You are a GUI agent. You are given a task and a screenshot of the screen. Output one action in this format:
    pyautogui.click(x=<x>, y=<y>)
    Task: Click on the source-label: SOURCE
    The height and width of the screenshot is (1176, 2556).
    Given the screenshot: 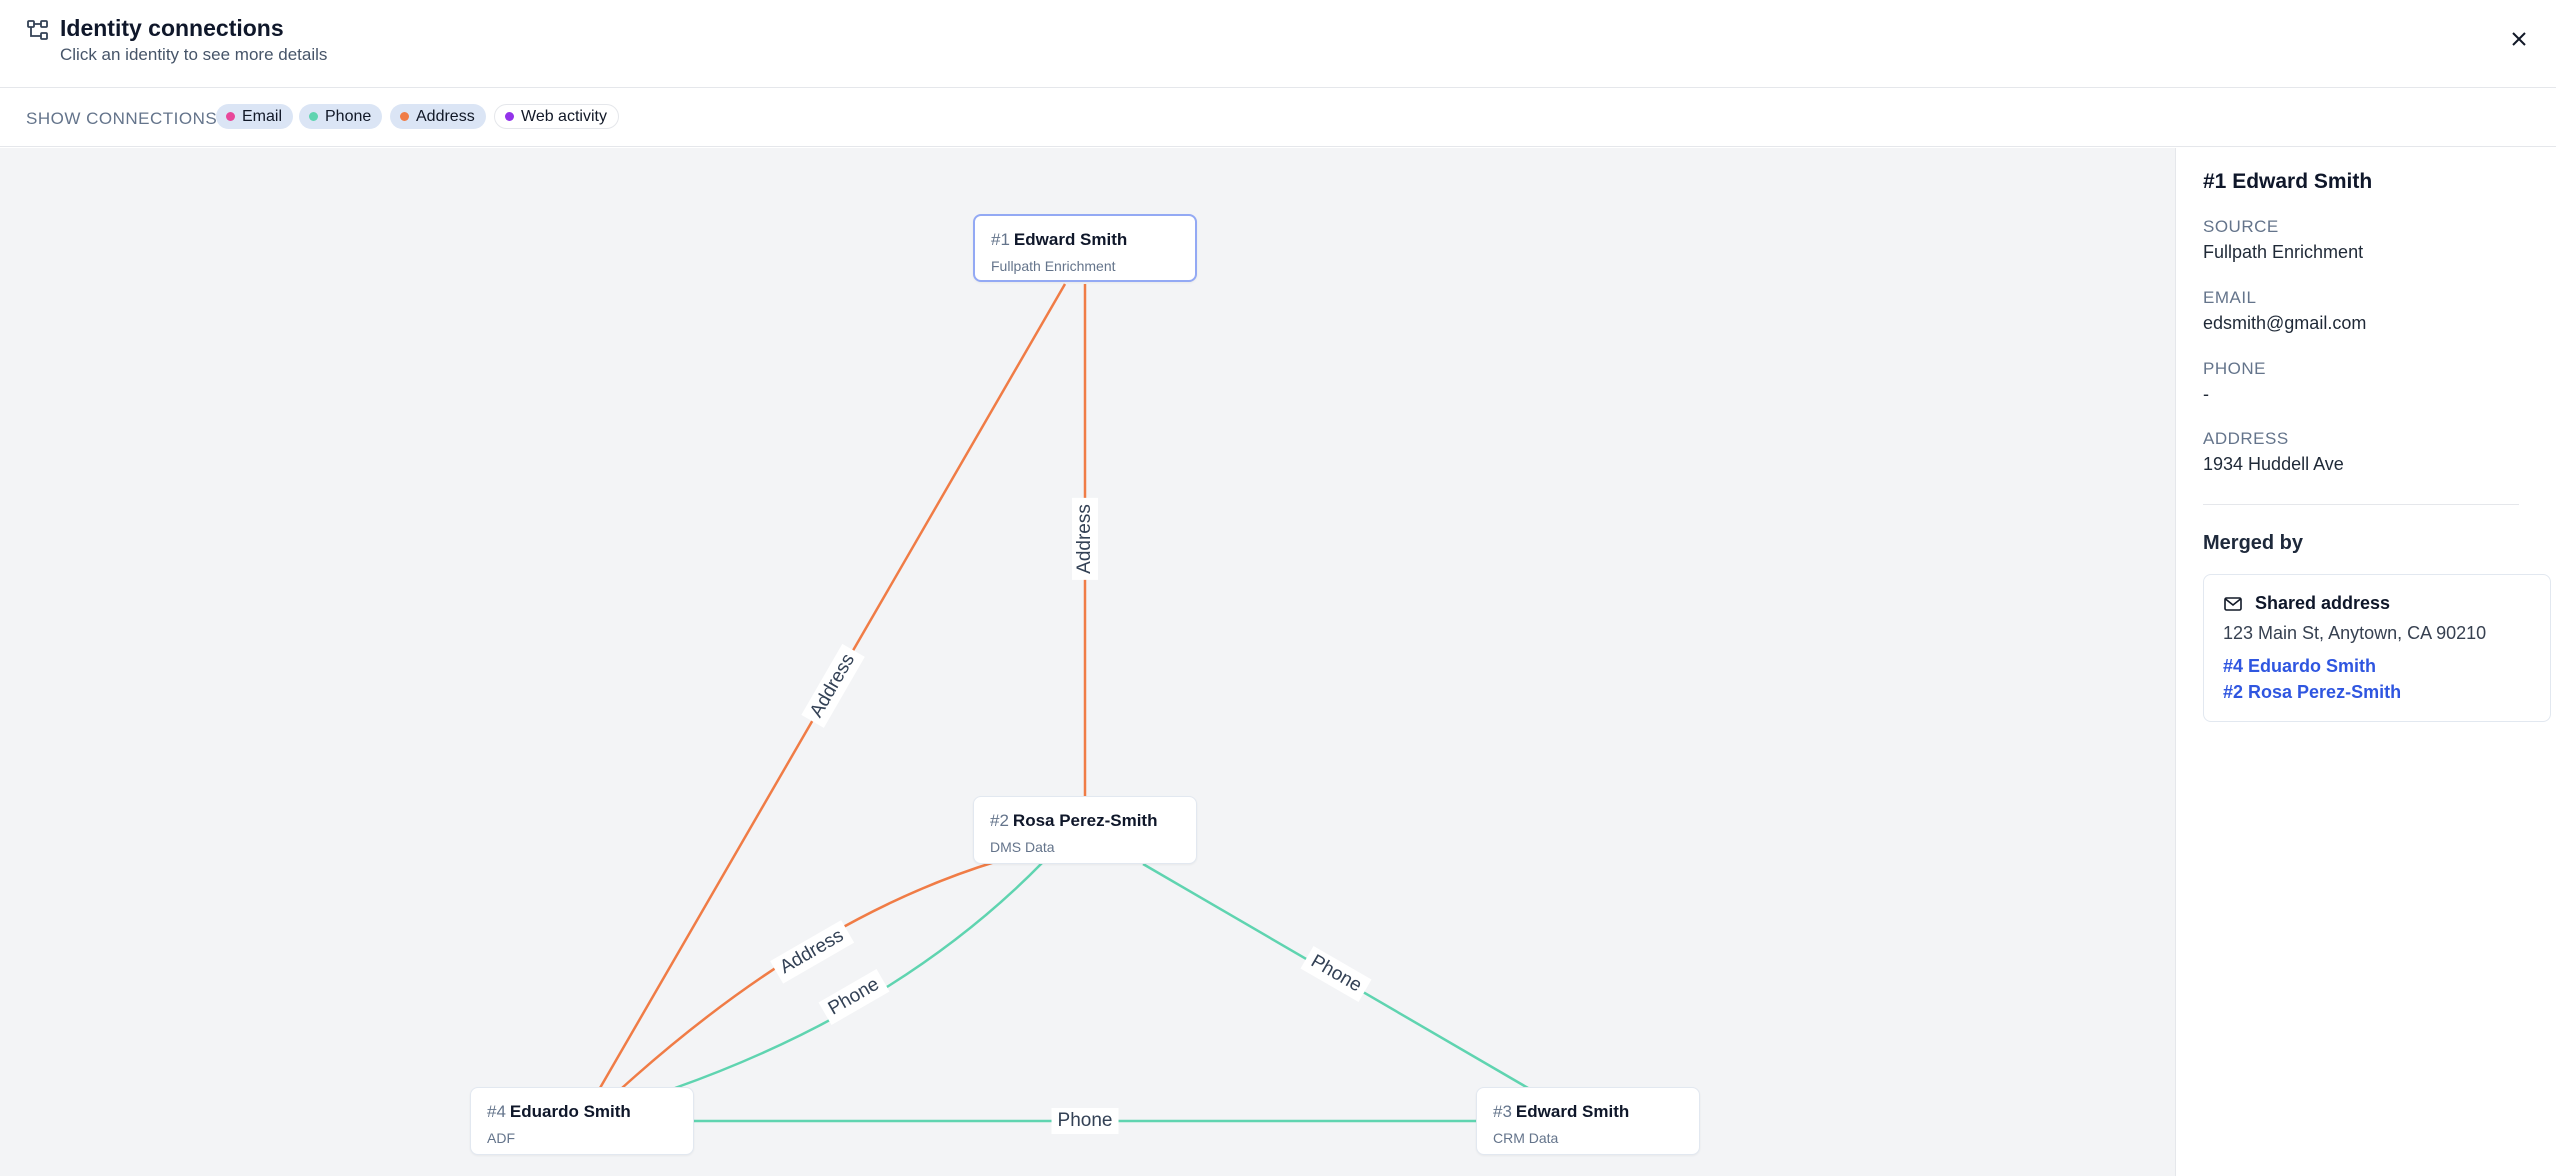 What is the action you would take?
    pyautogui.click(x=2241, y=226)
    